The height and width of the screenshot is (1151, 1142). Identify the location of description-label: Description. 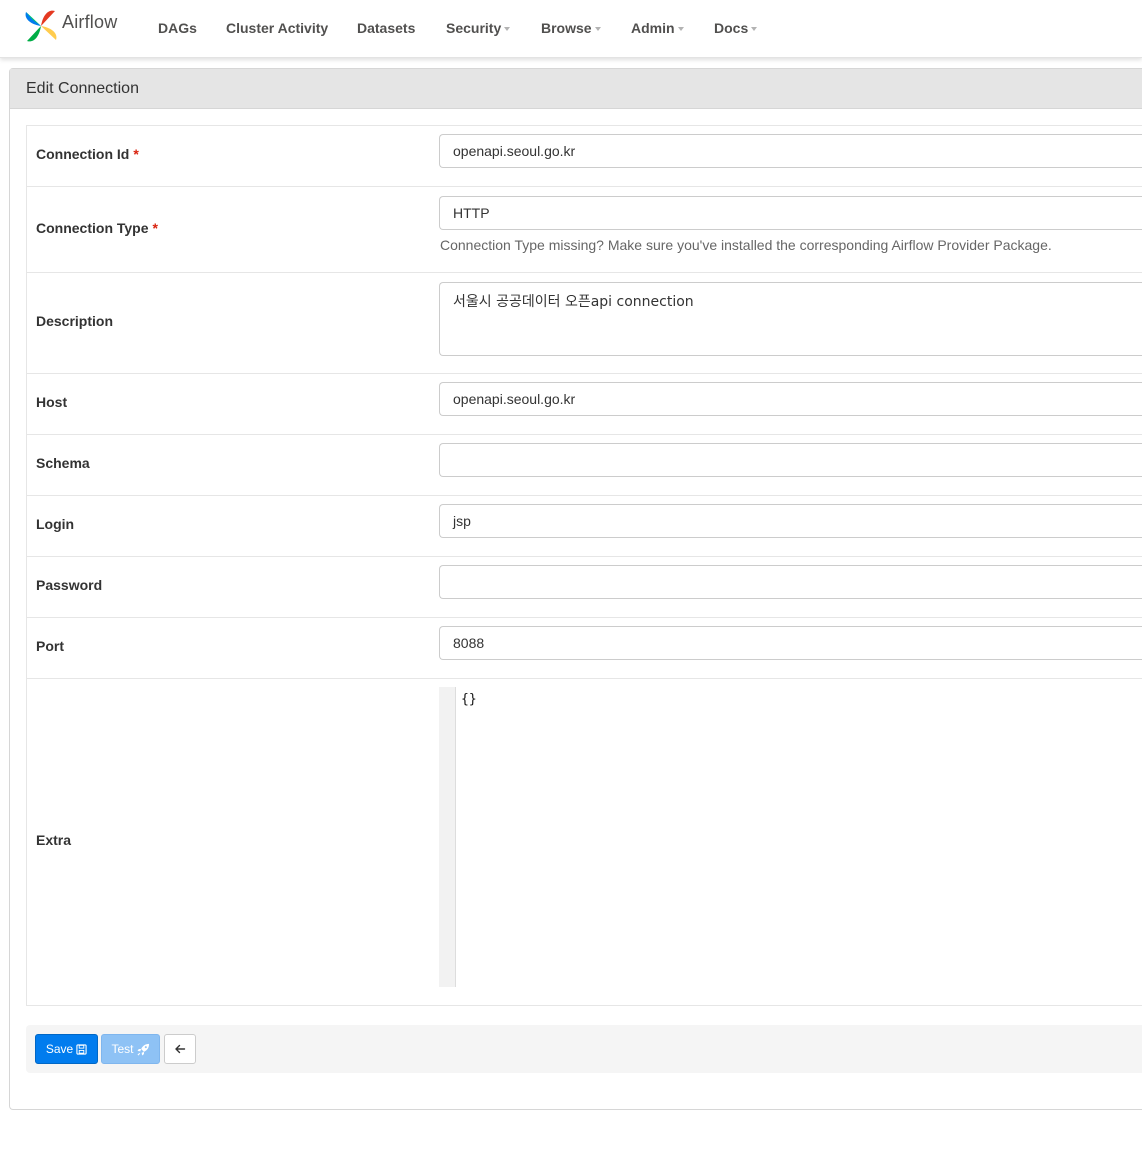
(75, 321).